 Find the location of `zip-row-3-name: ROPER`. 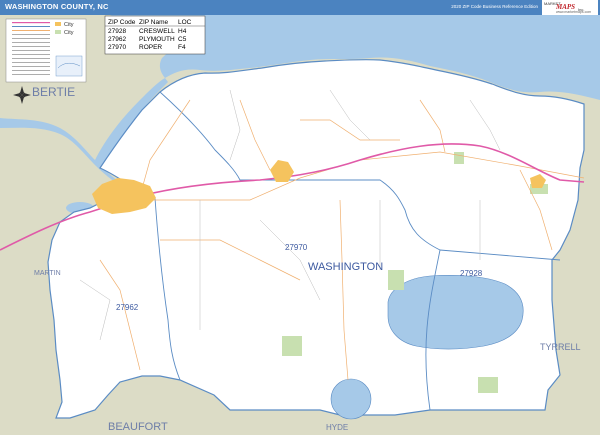

zip-row-3-name: ROPER is located at coordinates (150, 47).